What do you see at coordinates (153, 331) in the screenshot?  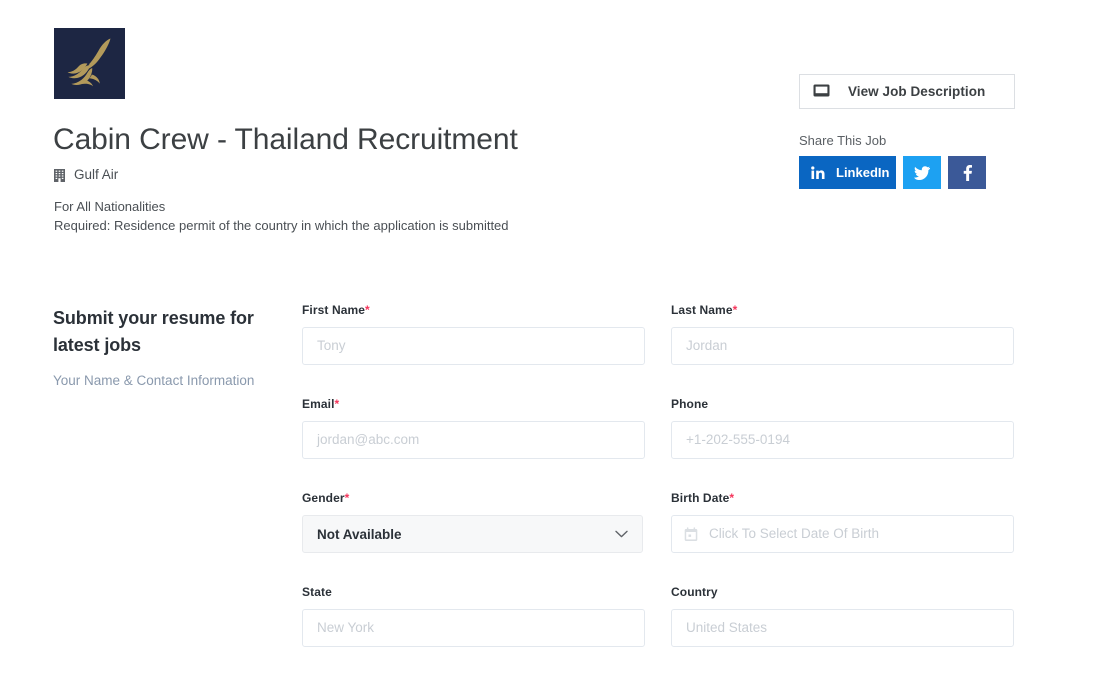 I see `form-intro-title: Submit your resume for latest jobs` at bounding box center [153, 331].